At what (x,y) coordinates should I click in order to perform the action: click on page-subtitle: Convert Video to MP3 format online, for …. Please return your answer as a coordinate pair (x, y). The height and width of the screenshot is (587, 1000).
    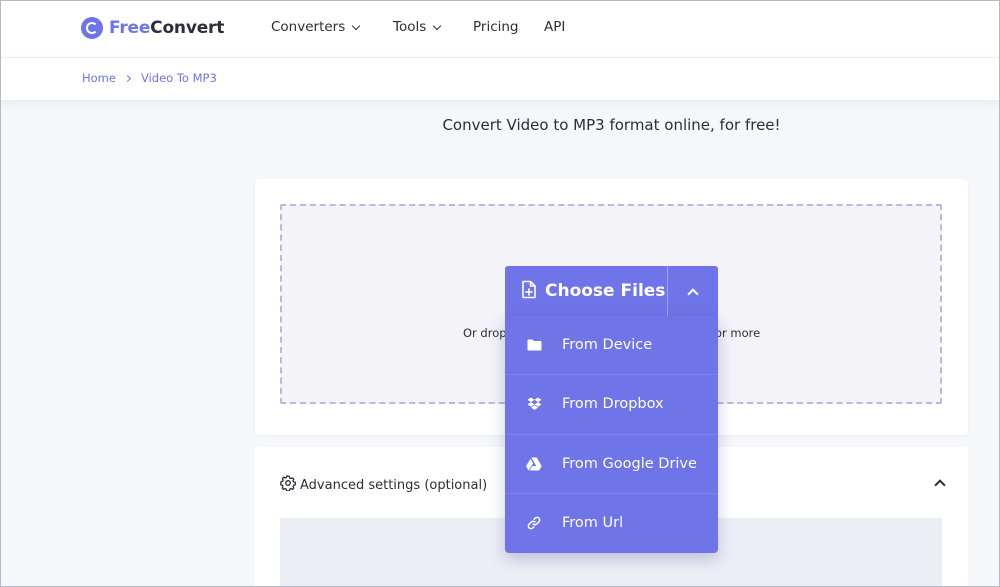
    Looking at the image, I should click on (611, 125).